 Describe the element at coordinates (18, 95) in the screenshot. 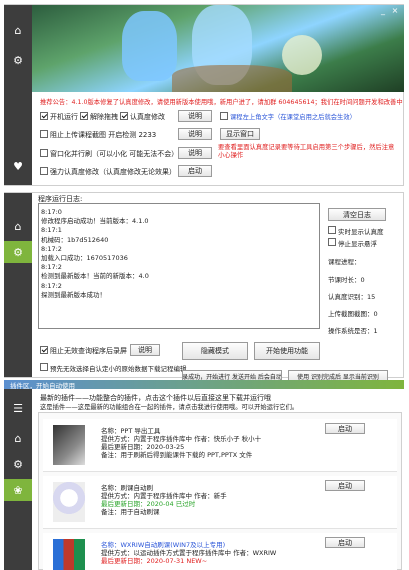

I see `sidebar: ⌂ ⚙ ♥` at that location.